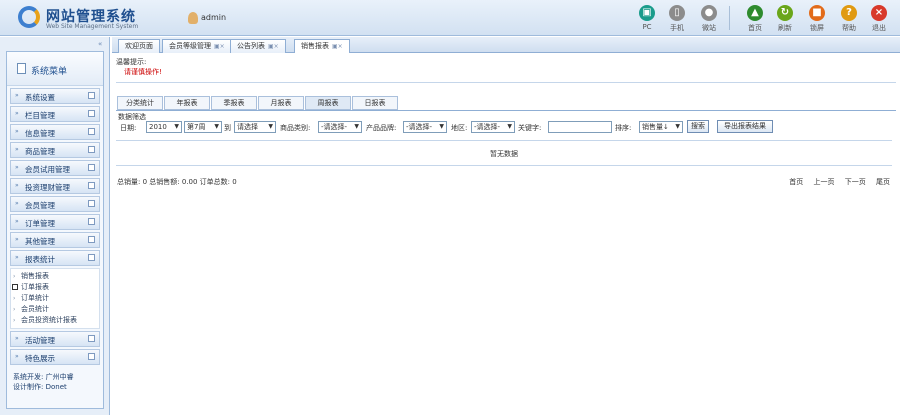  What do you see at coordinates (425, 127) in the screenshot?
I see `brand-select: -请选择- ▼` at bounding box center [425, 127].